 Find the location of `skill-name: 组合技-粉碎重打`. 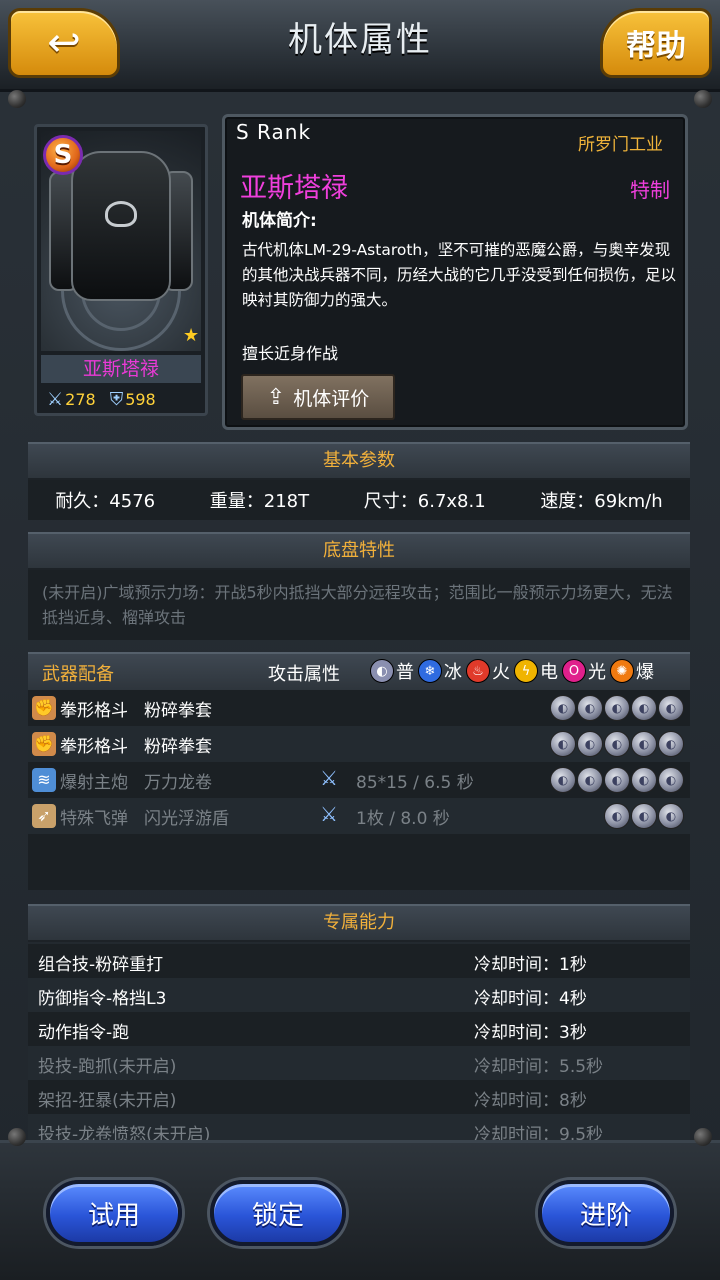

skill-name: 组合技-粉碎重打 is located at coordinates (101, 965).